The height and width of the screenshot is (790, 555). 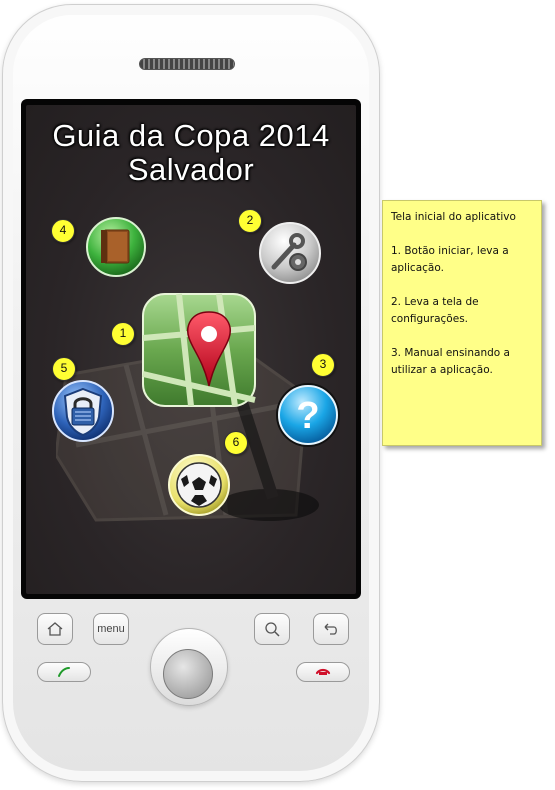 I want to click on search-icon, so click(x=272, y=629).